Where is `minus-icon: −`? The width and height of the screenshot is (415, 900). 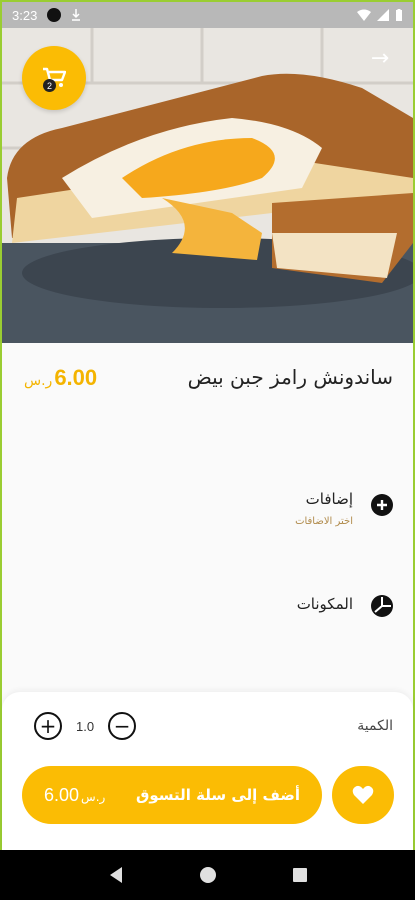 minus-icon: − is located at coordinates (122, 726).